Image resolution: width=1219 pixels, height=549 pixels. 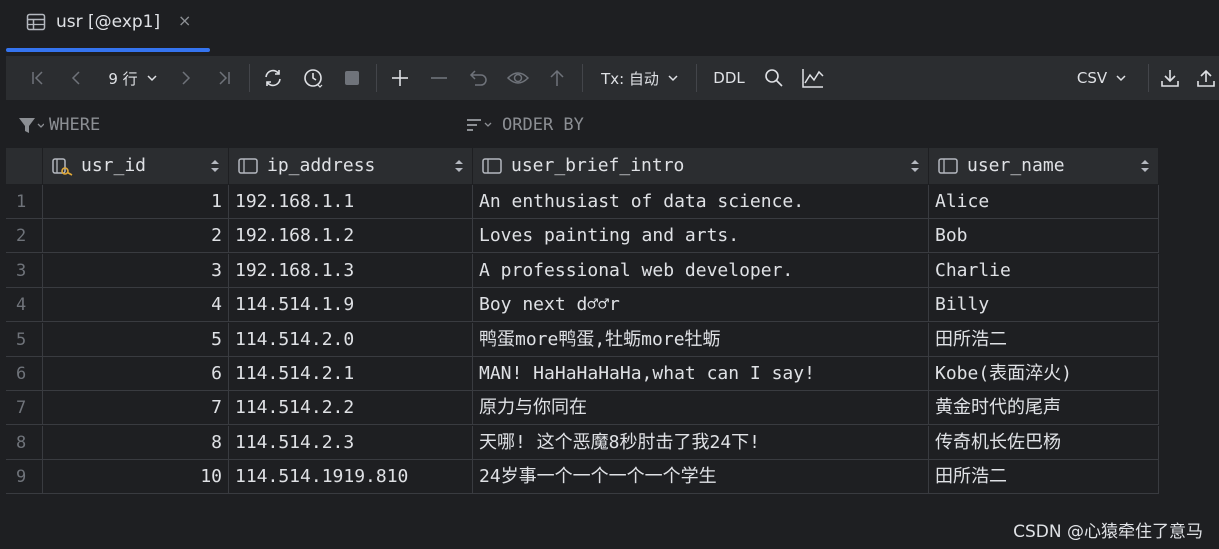 What do you see at coordinates (1044, 236) in the screenshot?
I see `cell-user_name: Bob` at bounding box center [1044, 236].